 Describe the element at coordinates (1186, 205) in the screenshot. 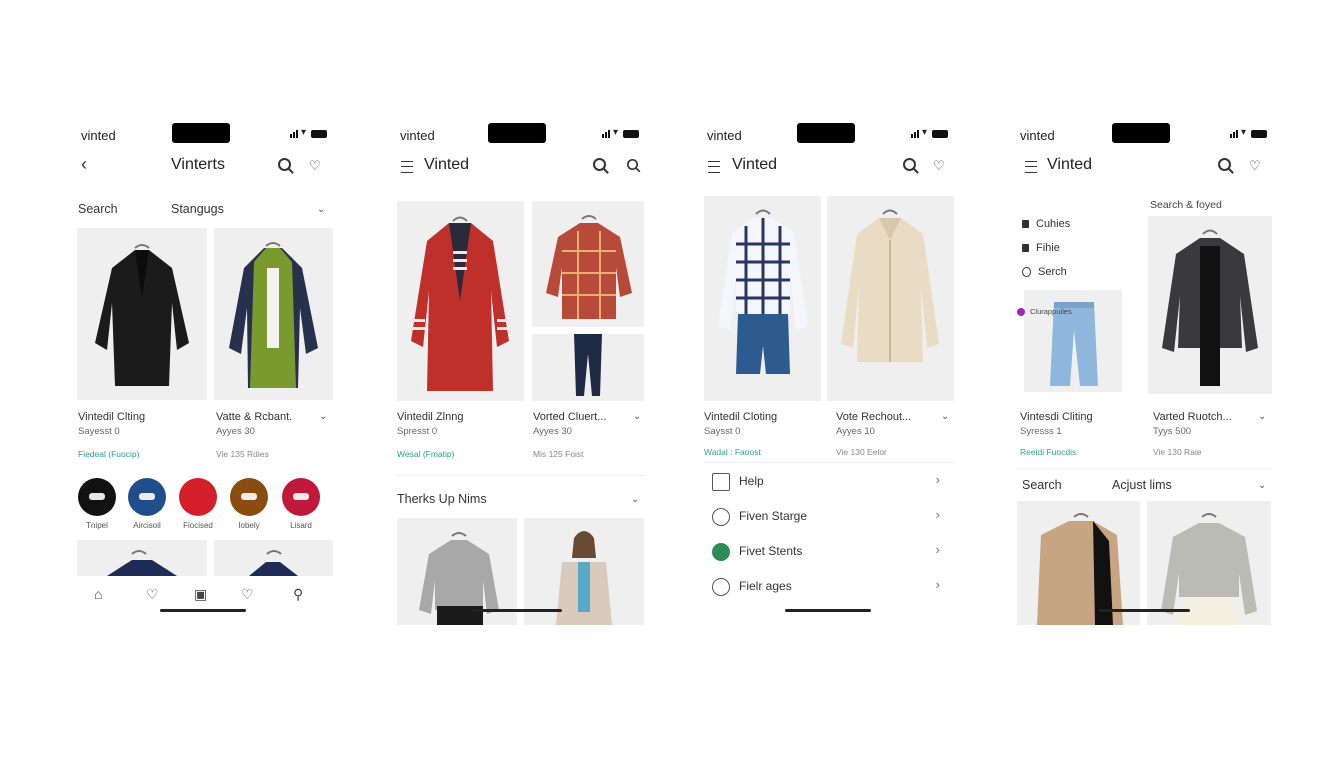

I see `search-found-label: Search & foyed` at that location.